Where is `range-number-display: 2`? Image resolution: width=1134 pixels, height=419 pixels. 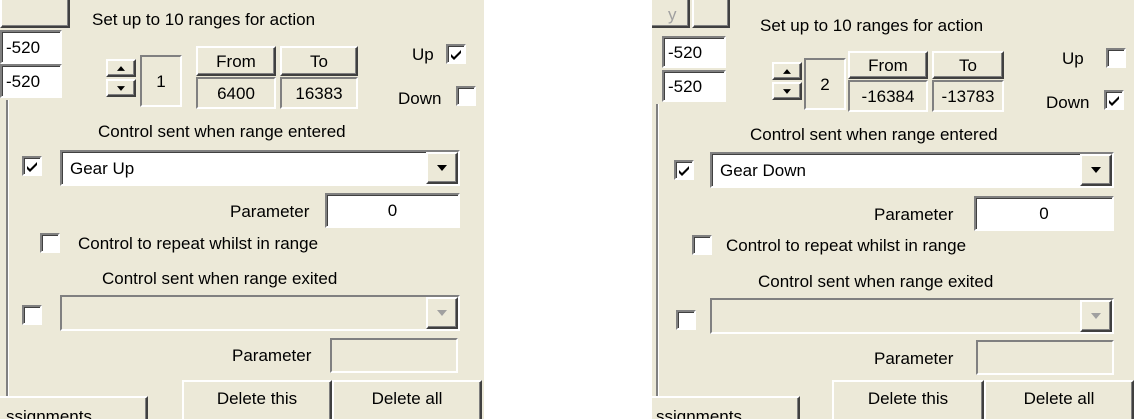
range-number-display: 2 is located at coordinates (825, 84).